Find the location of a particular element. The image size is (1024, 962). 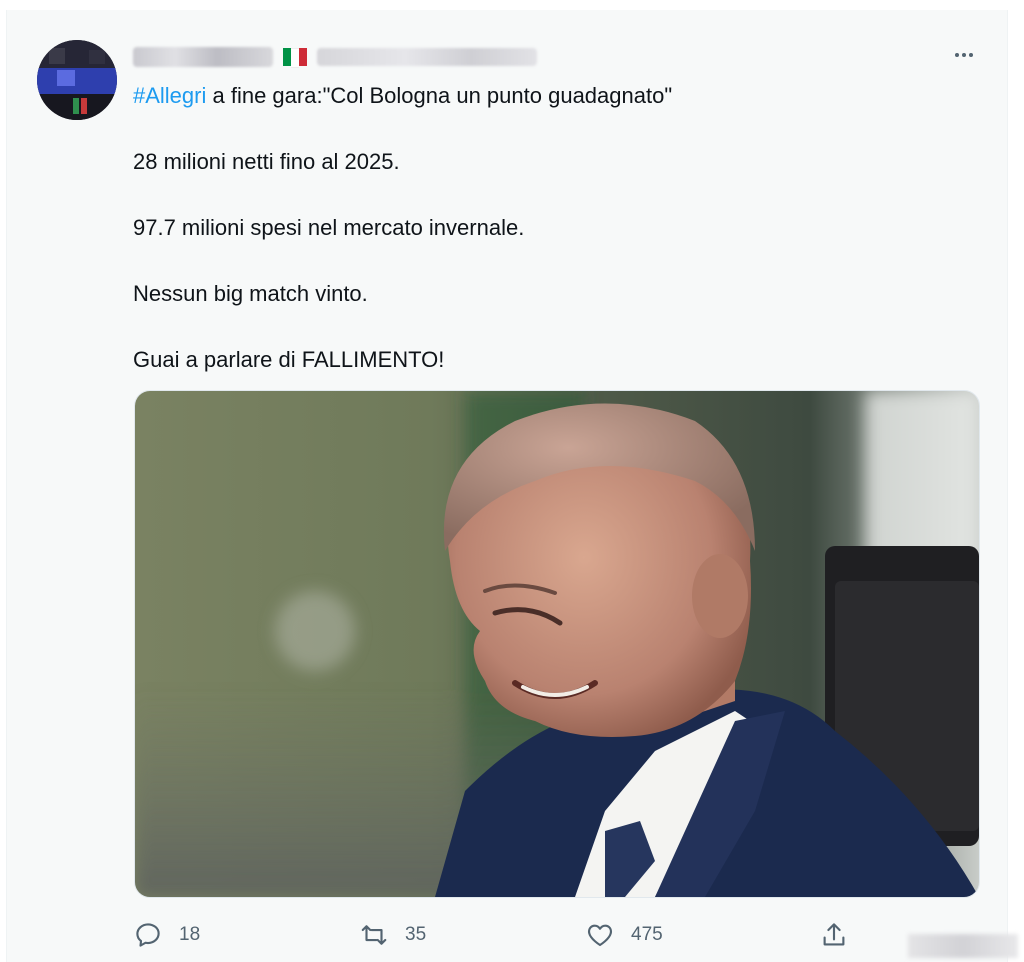

author-name-redacted is located at coordinates (203, 57).